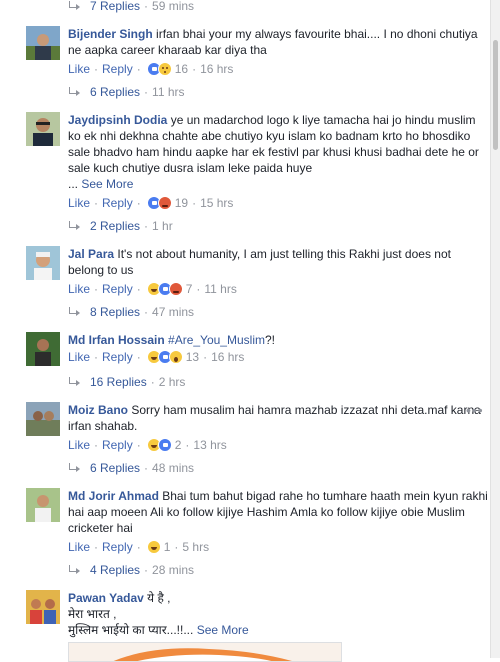  Describe the element at coordinates (126, 382) in the screenshot. I see `view-replies-link: 16 Replies · 2 hrs` at that location.